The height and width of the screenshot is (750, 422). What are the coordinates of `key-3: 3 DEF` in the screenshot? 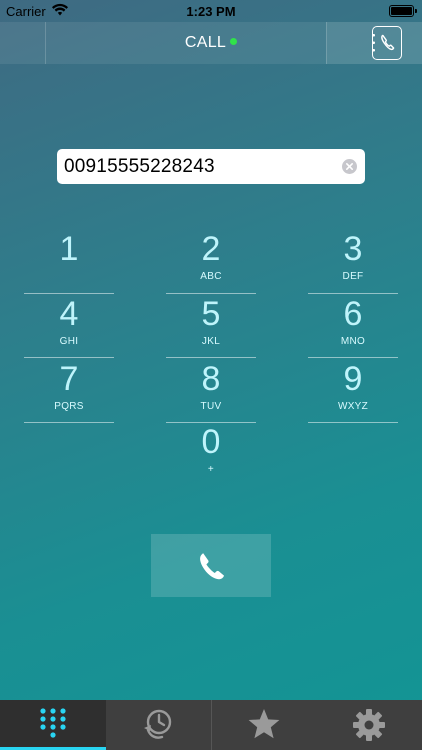 It's located at (353, 251).